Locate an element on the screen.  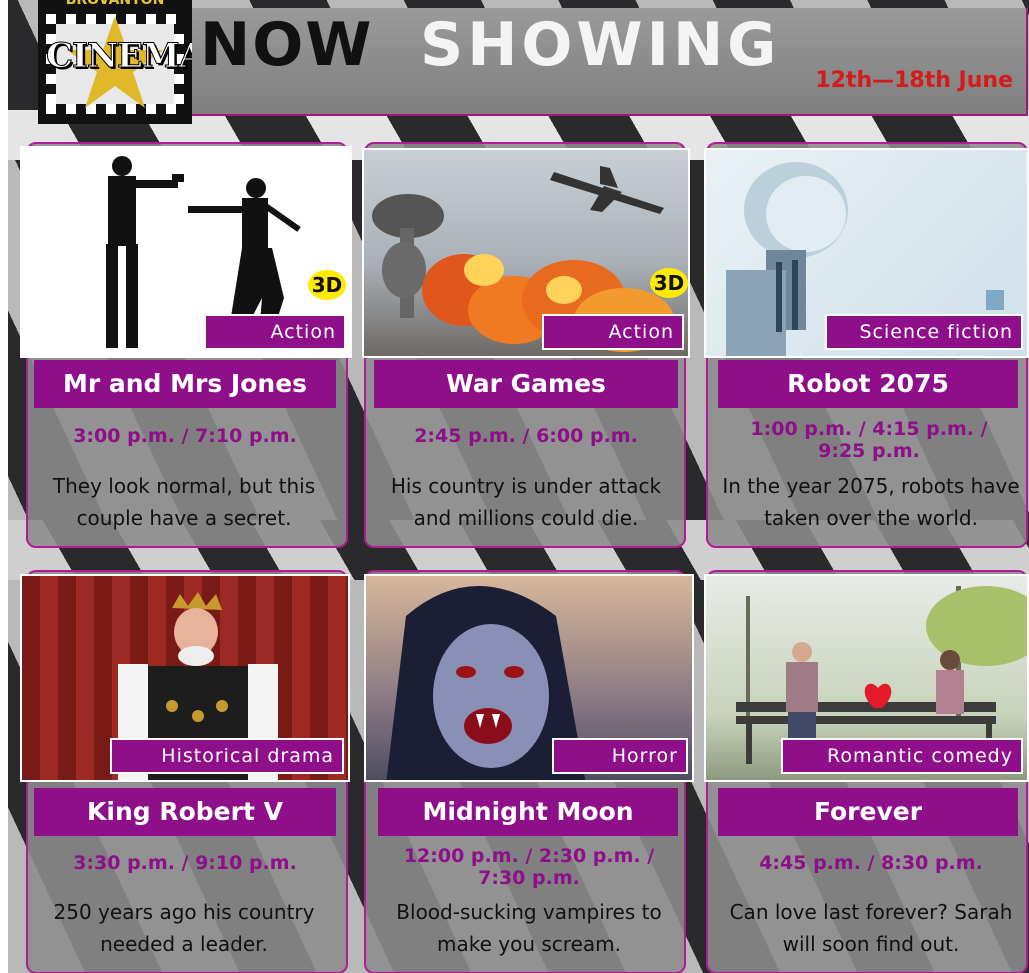
film-title: King Robert V is located at coordinates (185, 812).